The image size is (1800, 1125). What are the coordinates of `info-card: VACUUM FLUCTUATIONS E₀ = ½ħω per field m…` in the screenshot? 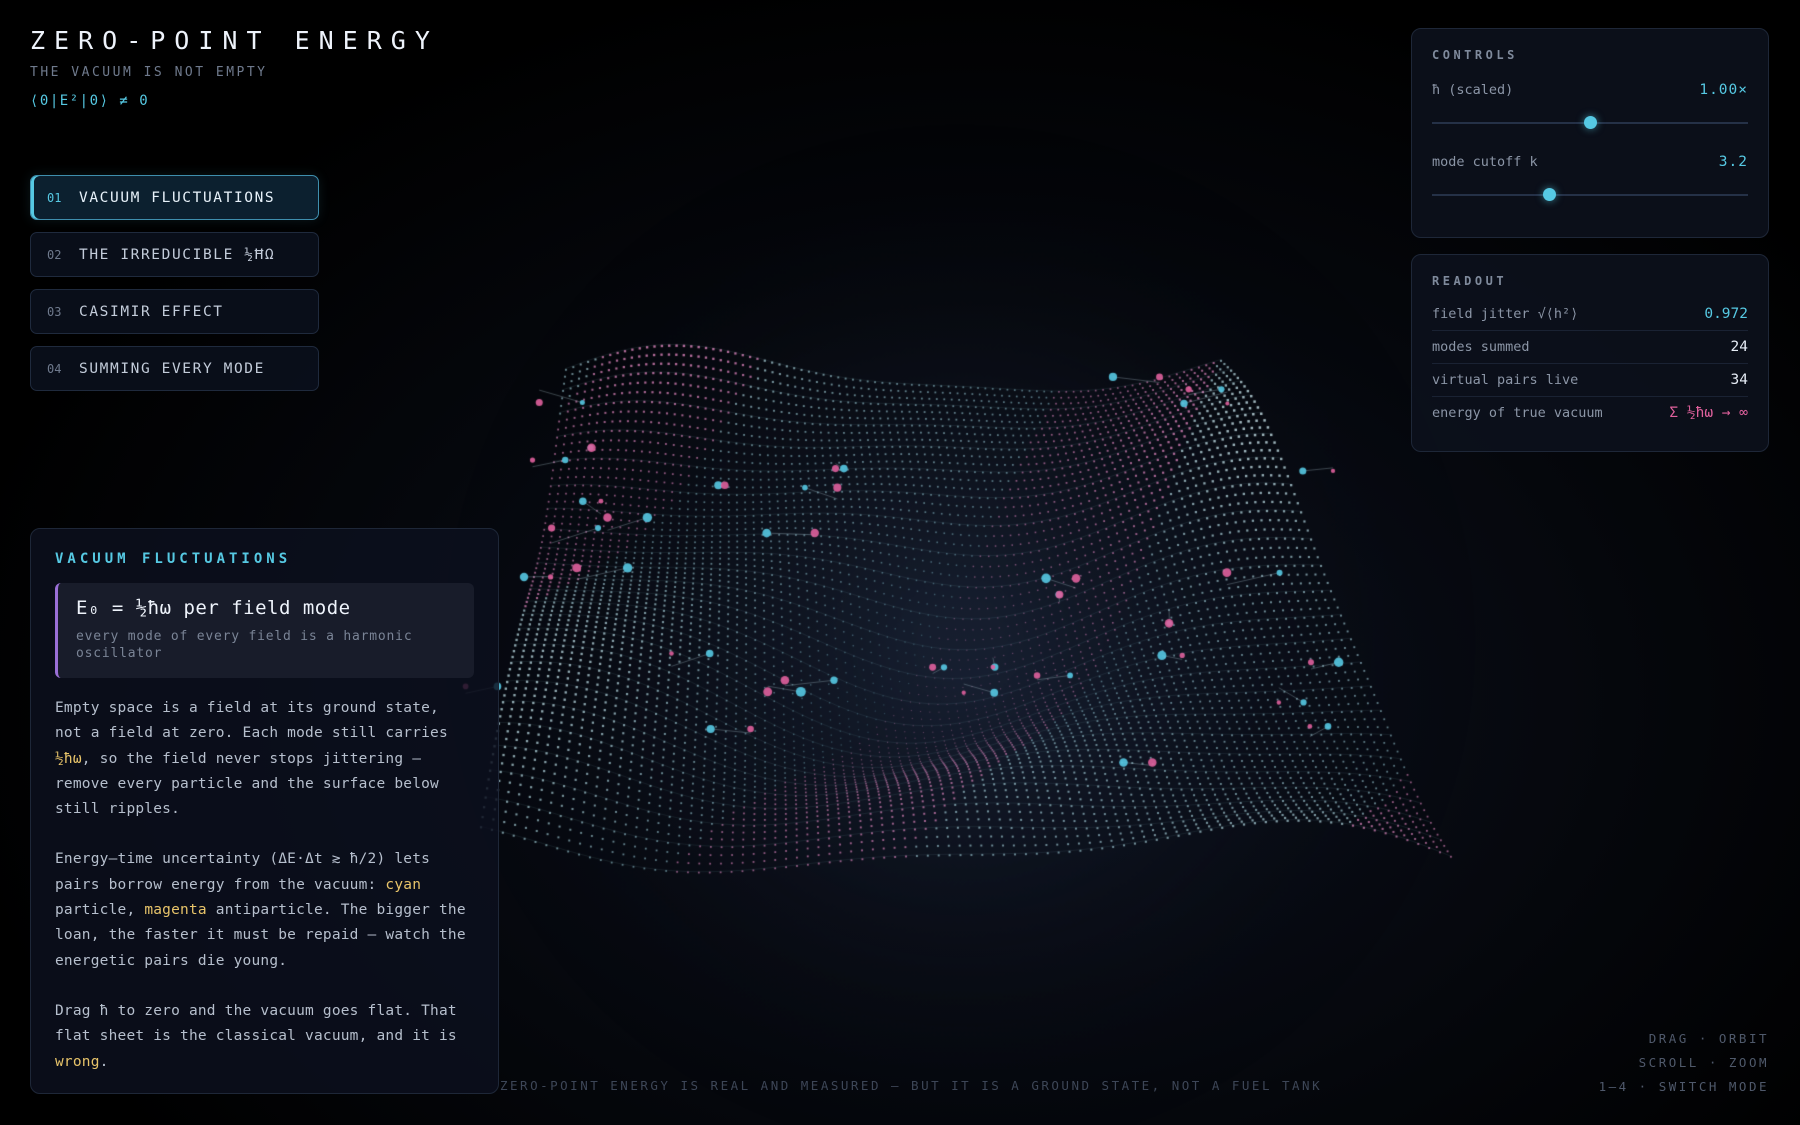 It's located at (264, 811).